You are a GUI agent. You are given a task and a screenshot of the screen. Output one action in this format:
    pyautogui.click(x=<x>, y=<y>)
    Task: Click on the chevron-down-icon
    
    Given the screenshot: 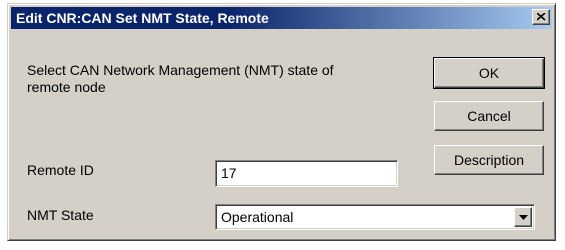 What is the action you would take?
    pyautogui.click(x=523, y=217)
    